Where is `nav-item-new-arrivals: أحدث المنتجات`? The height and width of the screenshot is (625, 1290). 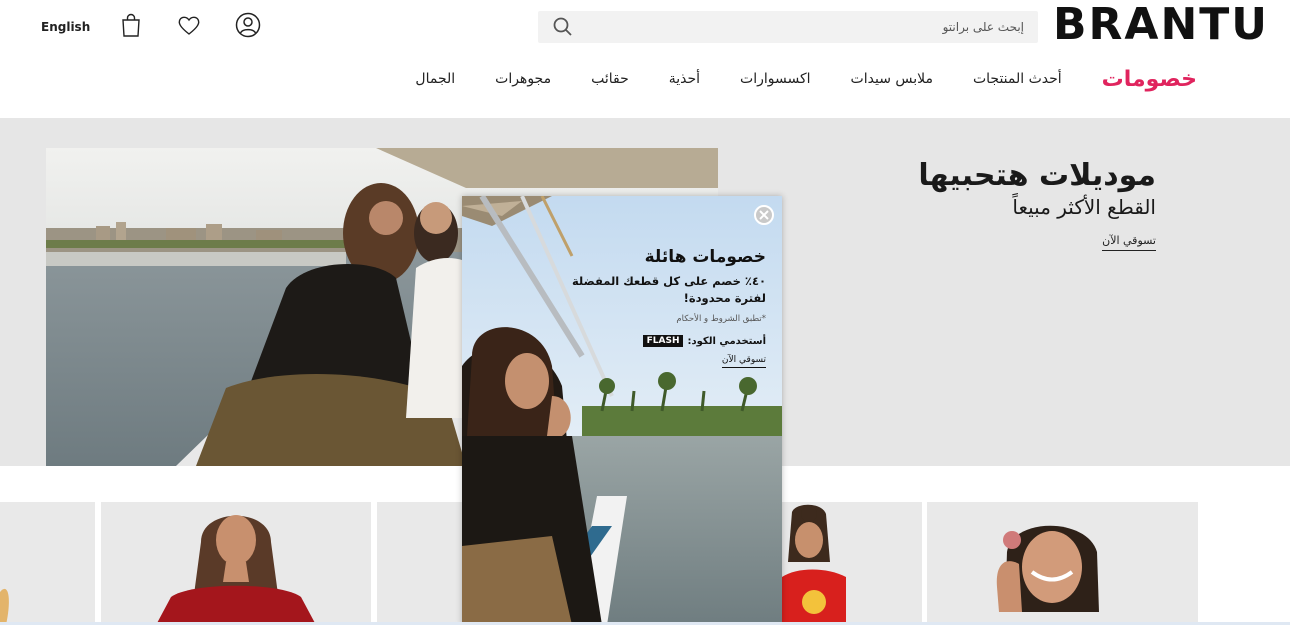 nav-item-new-arrivals: أحدث المنتجات is located at coordinates (1017, 79).